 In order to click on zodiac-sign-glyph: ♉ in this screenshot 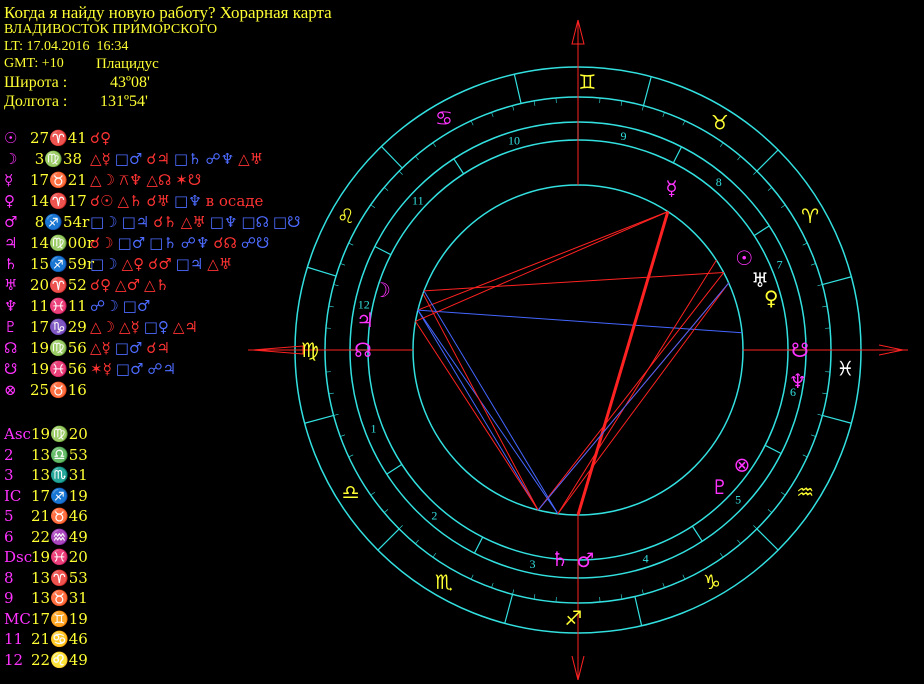, I will do `click(720, 123)`.